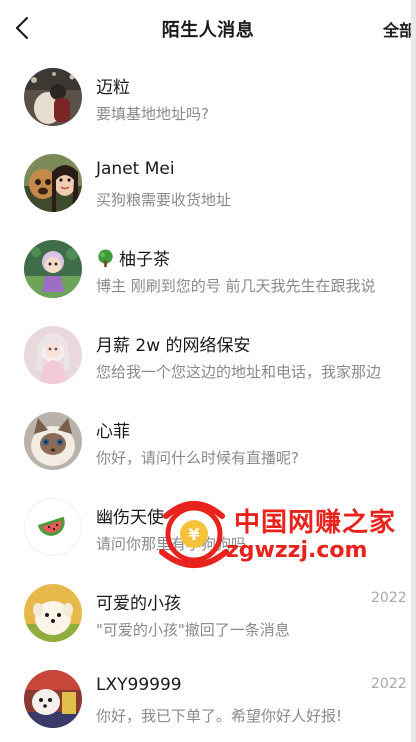 The image size is (416, 742). What do you see at coordinates (219, 716) in the screenshot?
I see `message-preview: 你好，我已下单了。希望你好人好报!` at bounding box center [219, 716].